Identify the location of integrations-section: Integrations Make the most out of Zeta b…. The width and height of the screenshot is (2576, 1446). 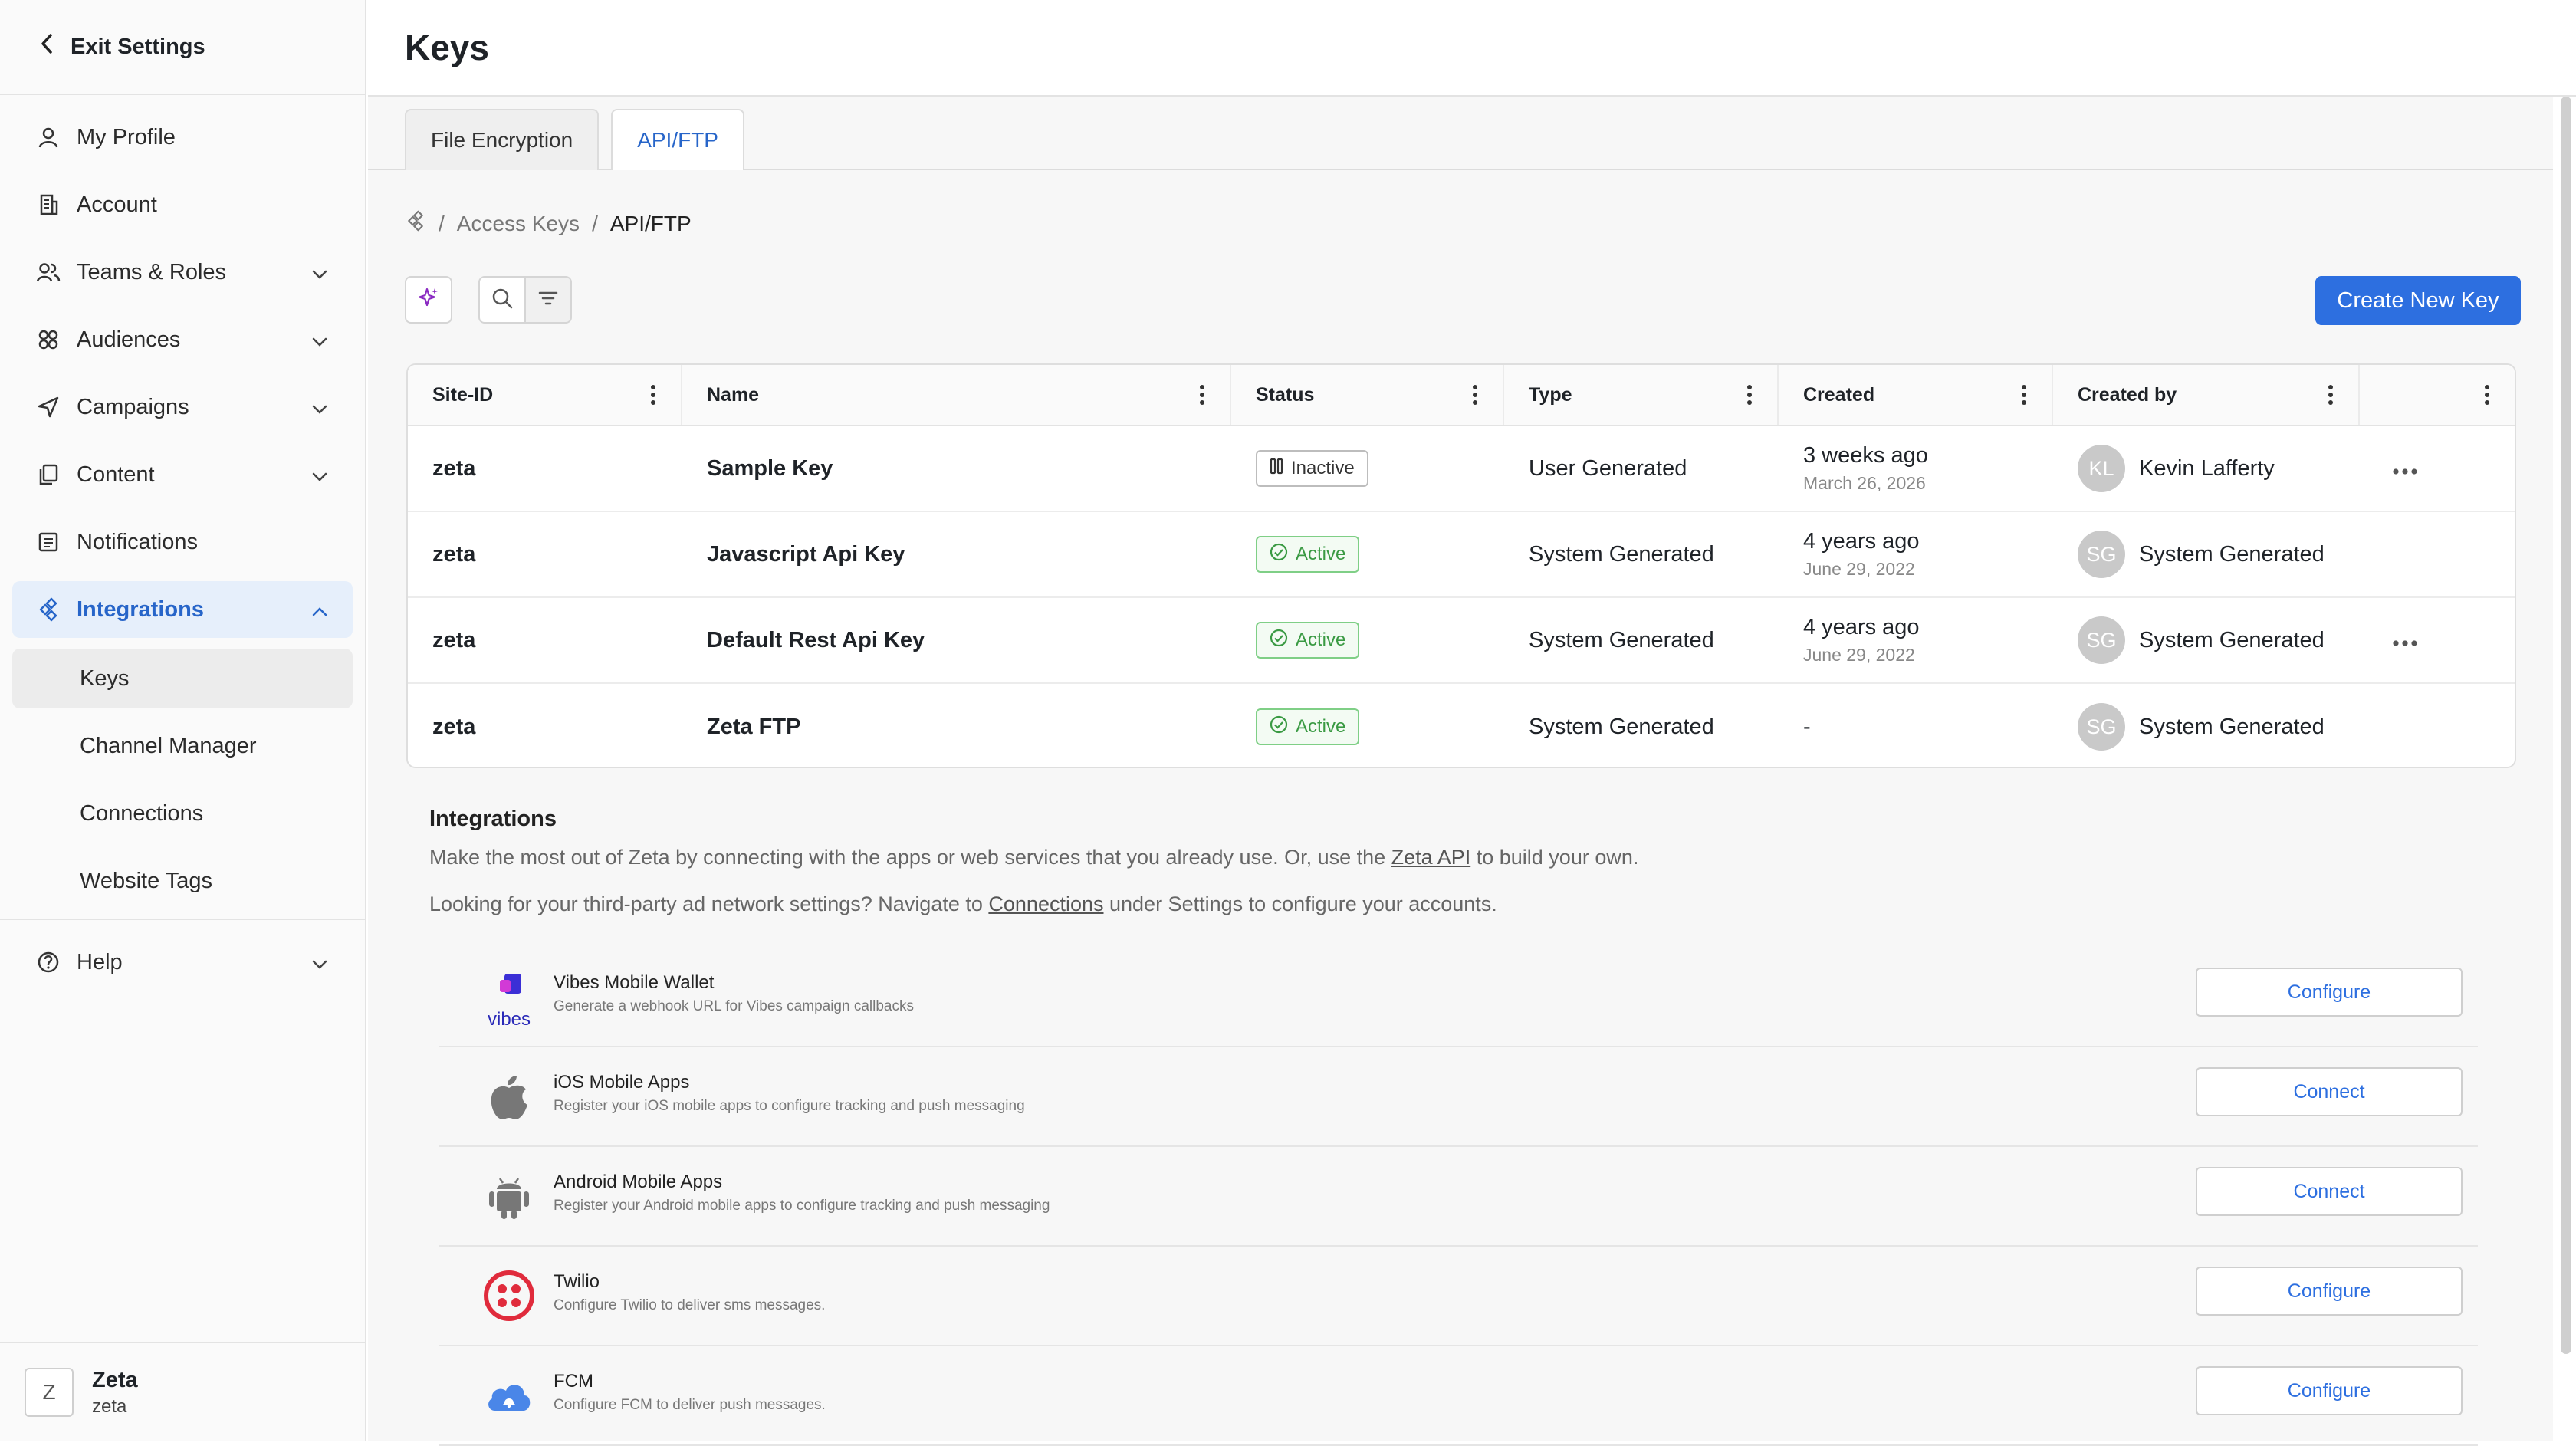
(1464, 861).